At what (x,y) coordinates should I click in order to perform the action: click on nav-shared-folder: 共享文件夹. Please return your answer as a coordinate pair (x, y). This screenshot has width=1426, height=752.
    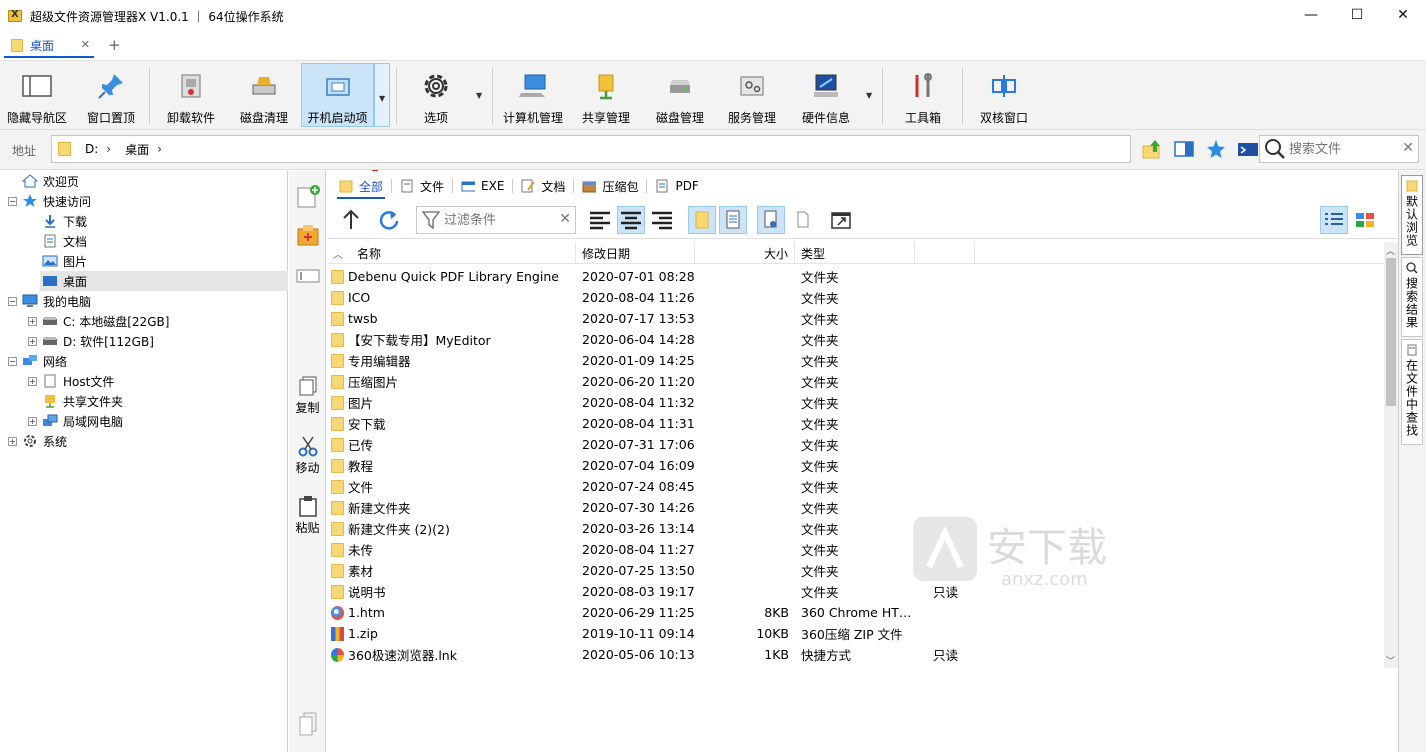
    Looking at the image, I should click on (82, 401).